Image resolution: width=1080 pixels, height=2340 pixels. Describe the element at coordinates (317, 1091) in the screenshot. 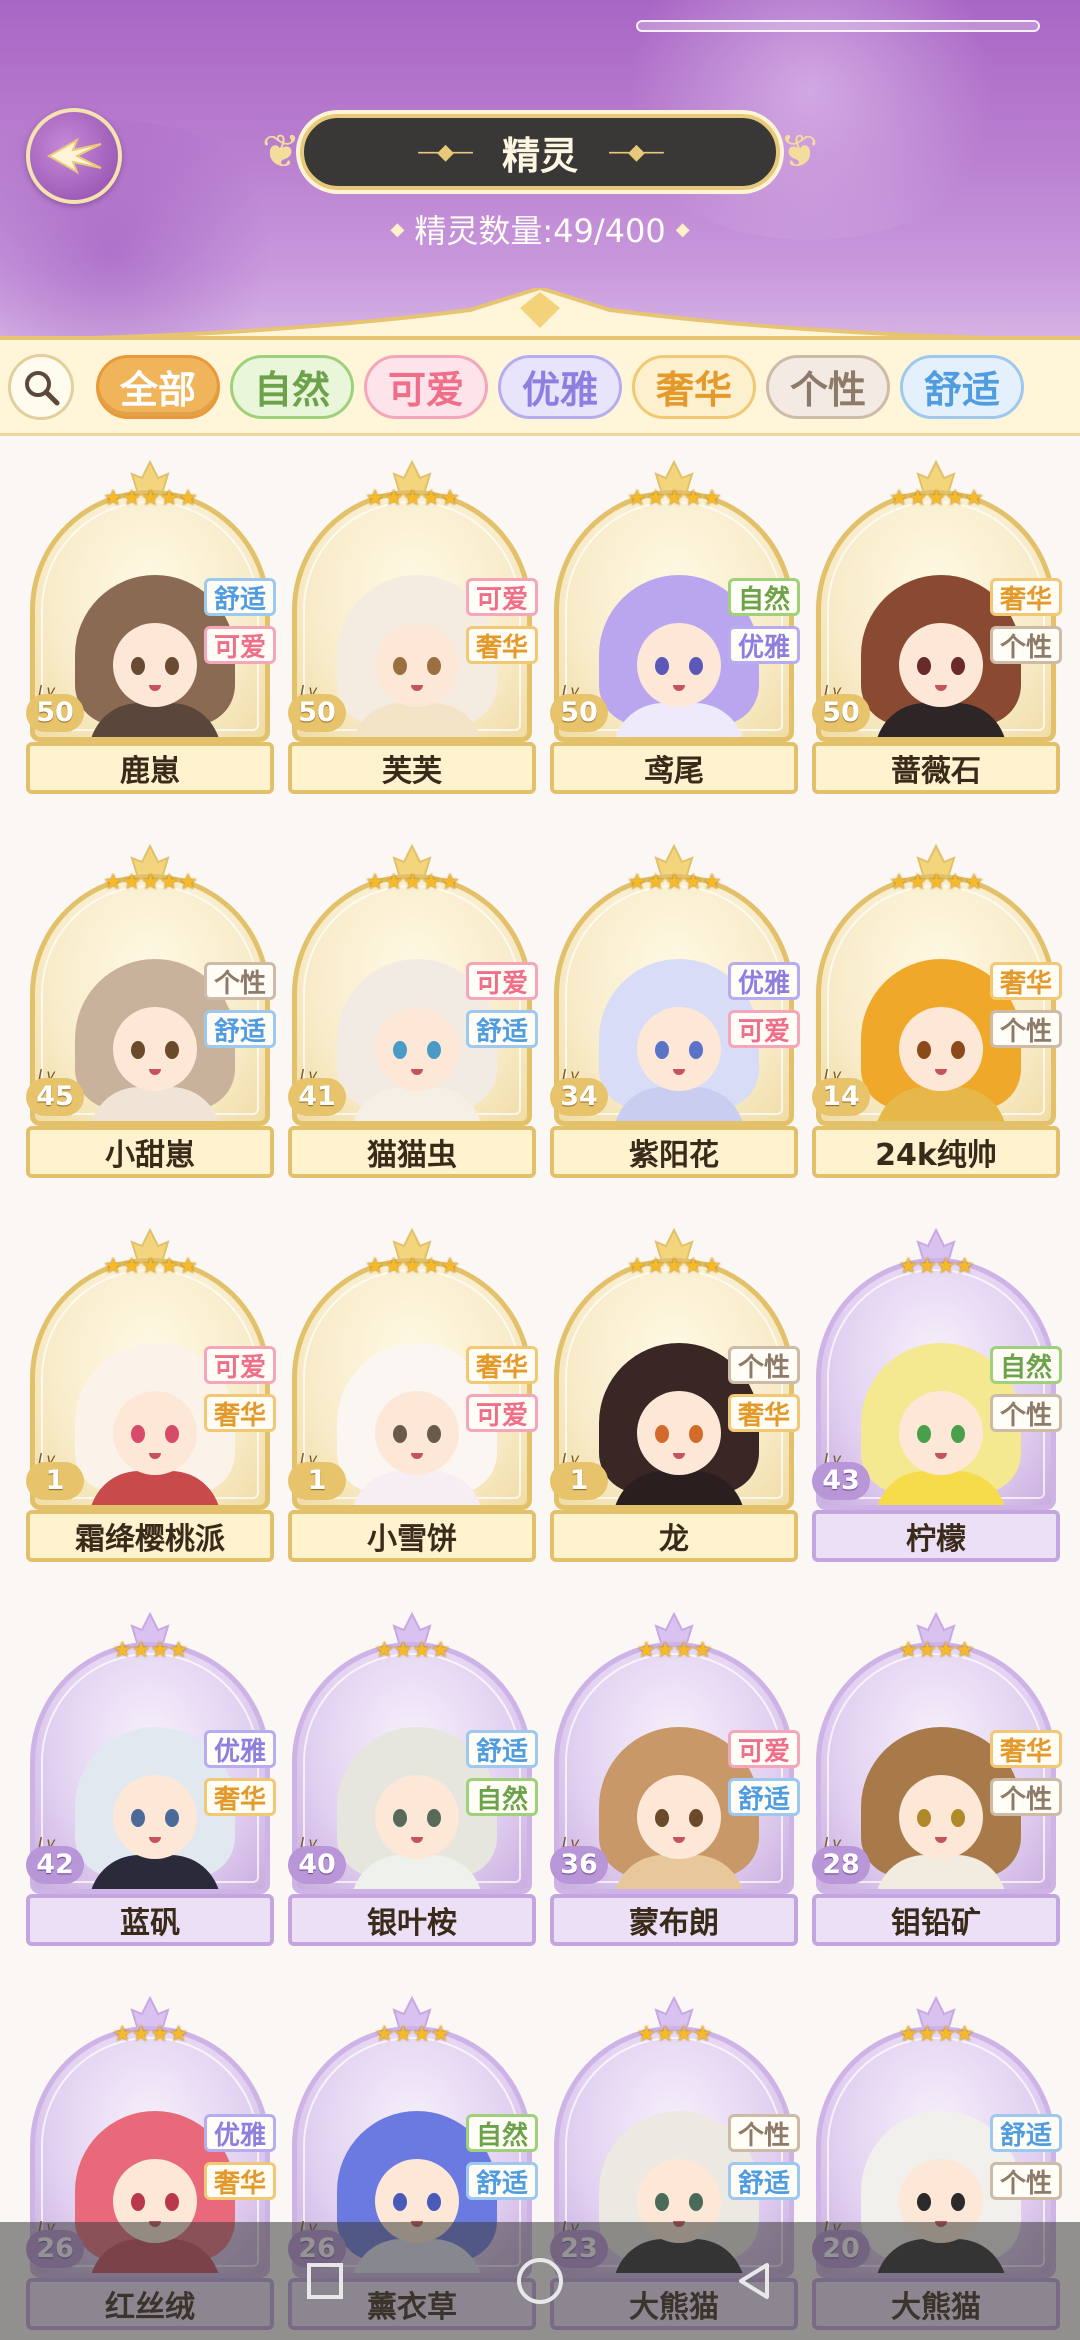

I see `level-badge: Lv. 41` at that location.